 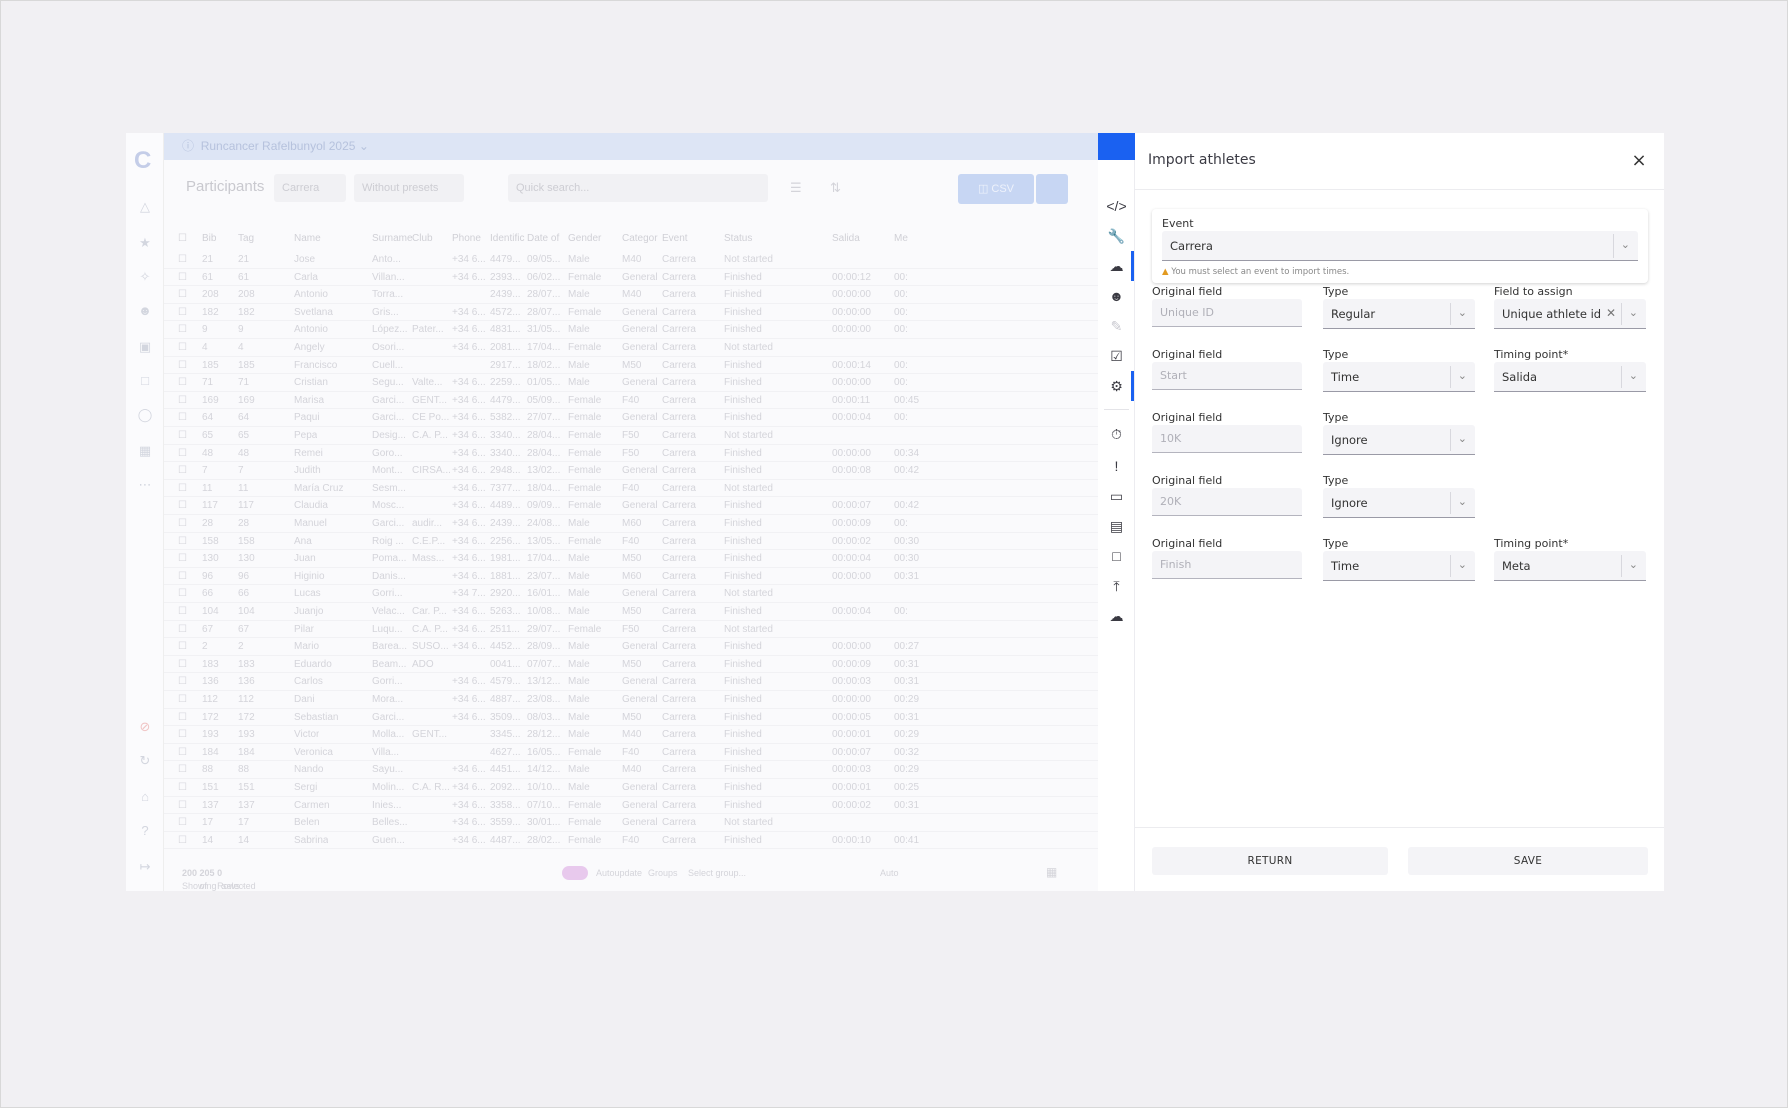 I want to click on table-cell: Pepa, so click(x=306, y=435).